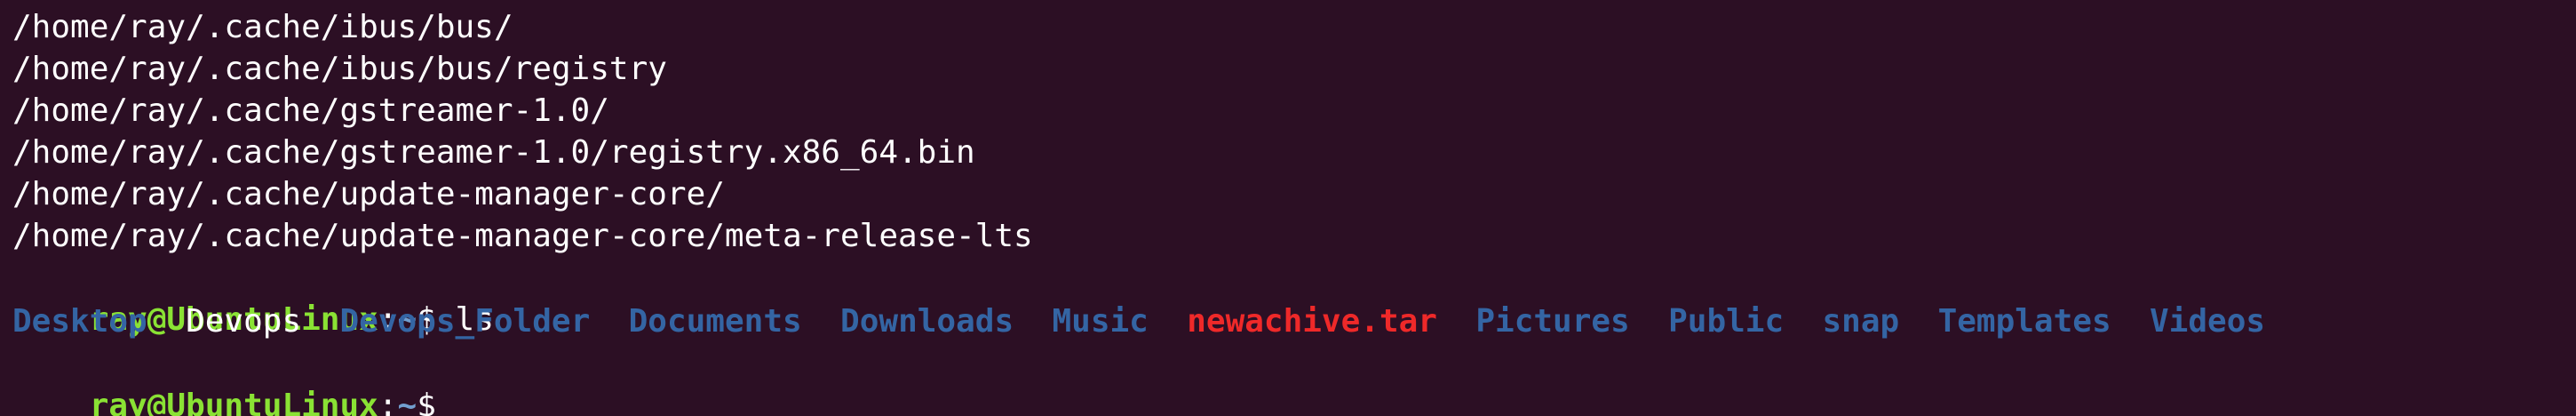  I want to click on ls-directory-entry: Documents, so click(715, 321).